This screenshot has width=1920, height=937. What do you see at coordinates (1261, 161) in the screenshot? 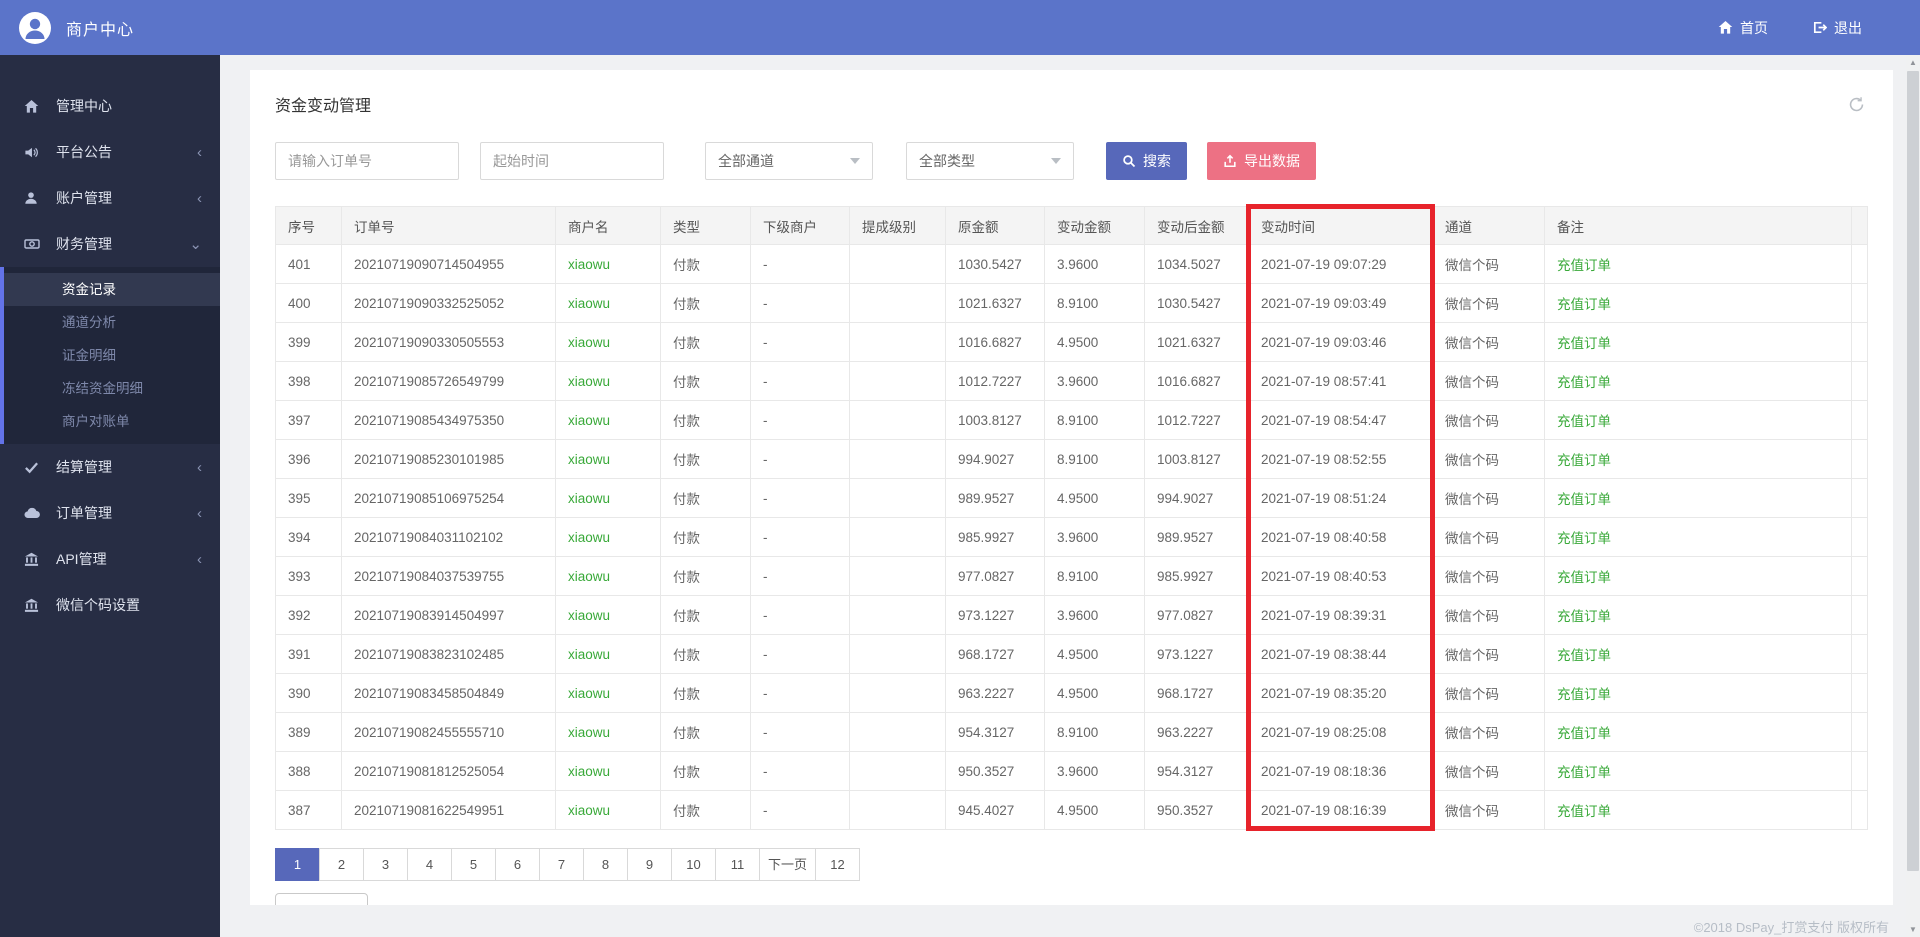
I see `export-data-button: 导出数据` at bounding box center [1261, 161].